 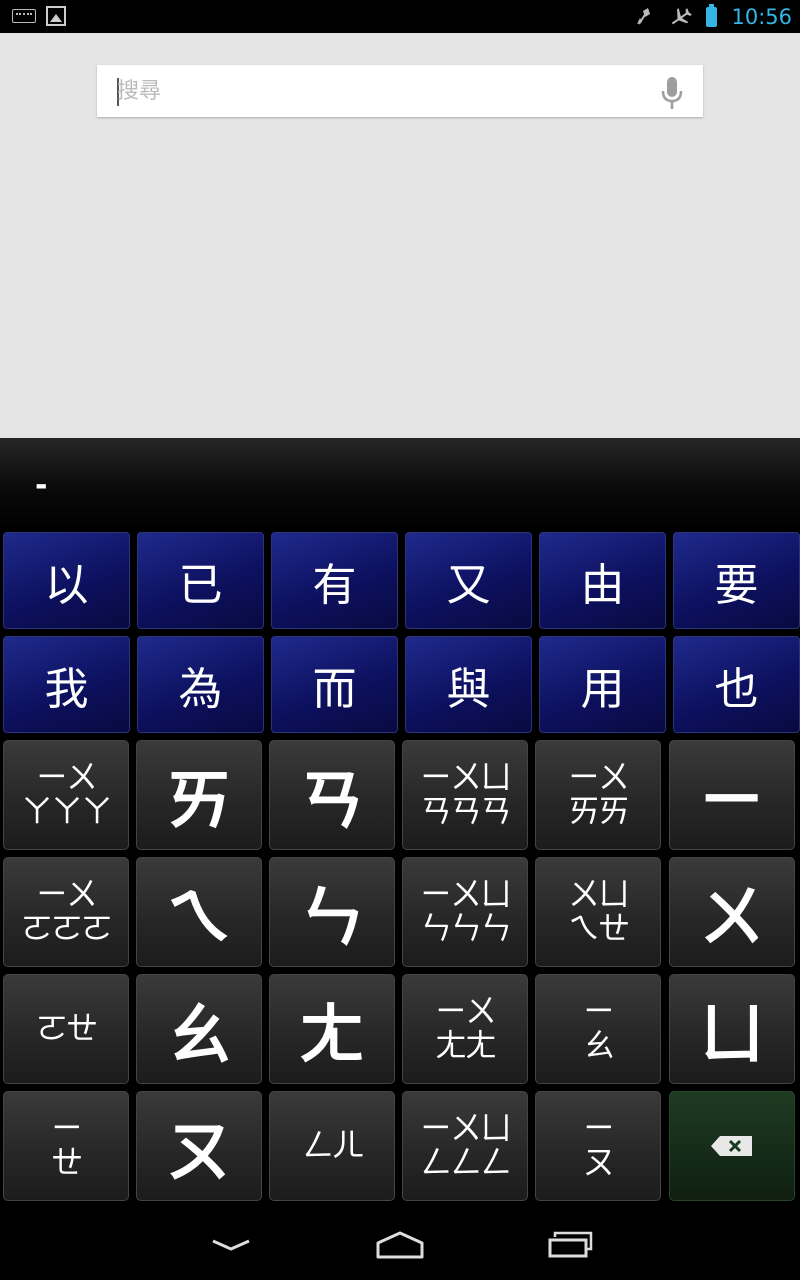 I want to click on key-label: ㄧ ㄠ, so click(x=598, y=1028).